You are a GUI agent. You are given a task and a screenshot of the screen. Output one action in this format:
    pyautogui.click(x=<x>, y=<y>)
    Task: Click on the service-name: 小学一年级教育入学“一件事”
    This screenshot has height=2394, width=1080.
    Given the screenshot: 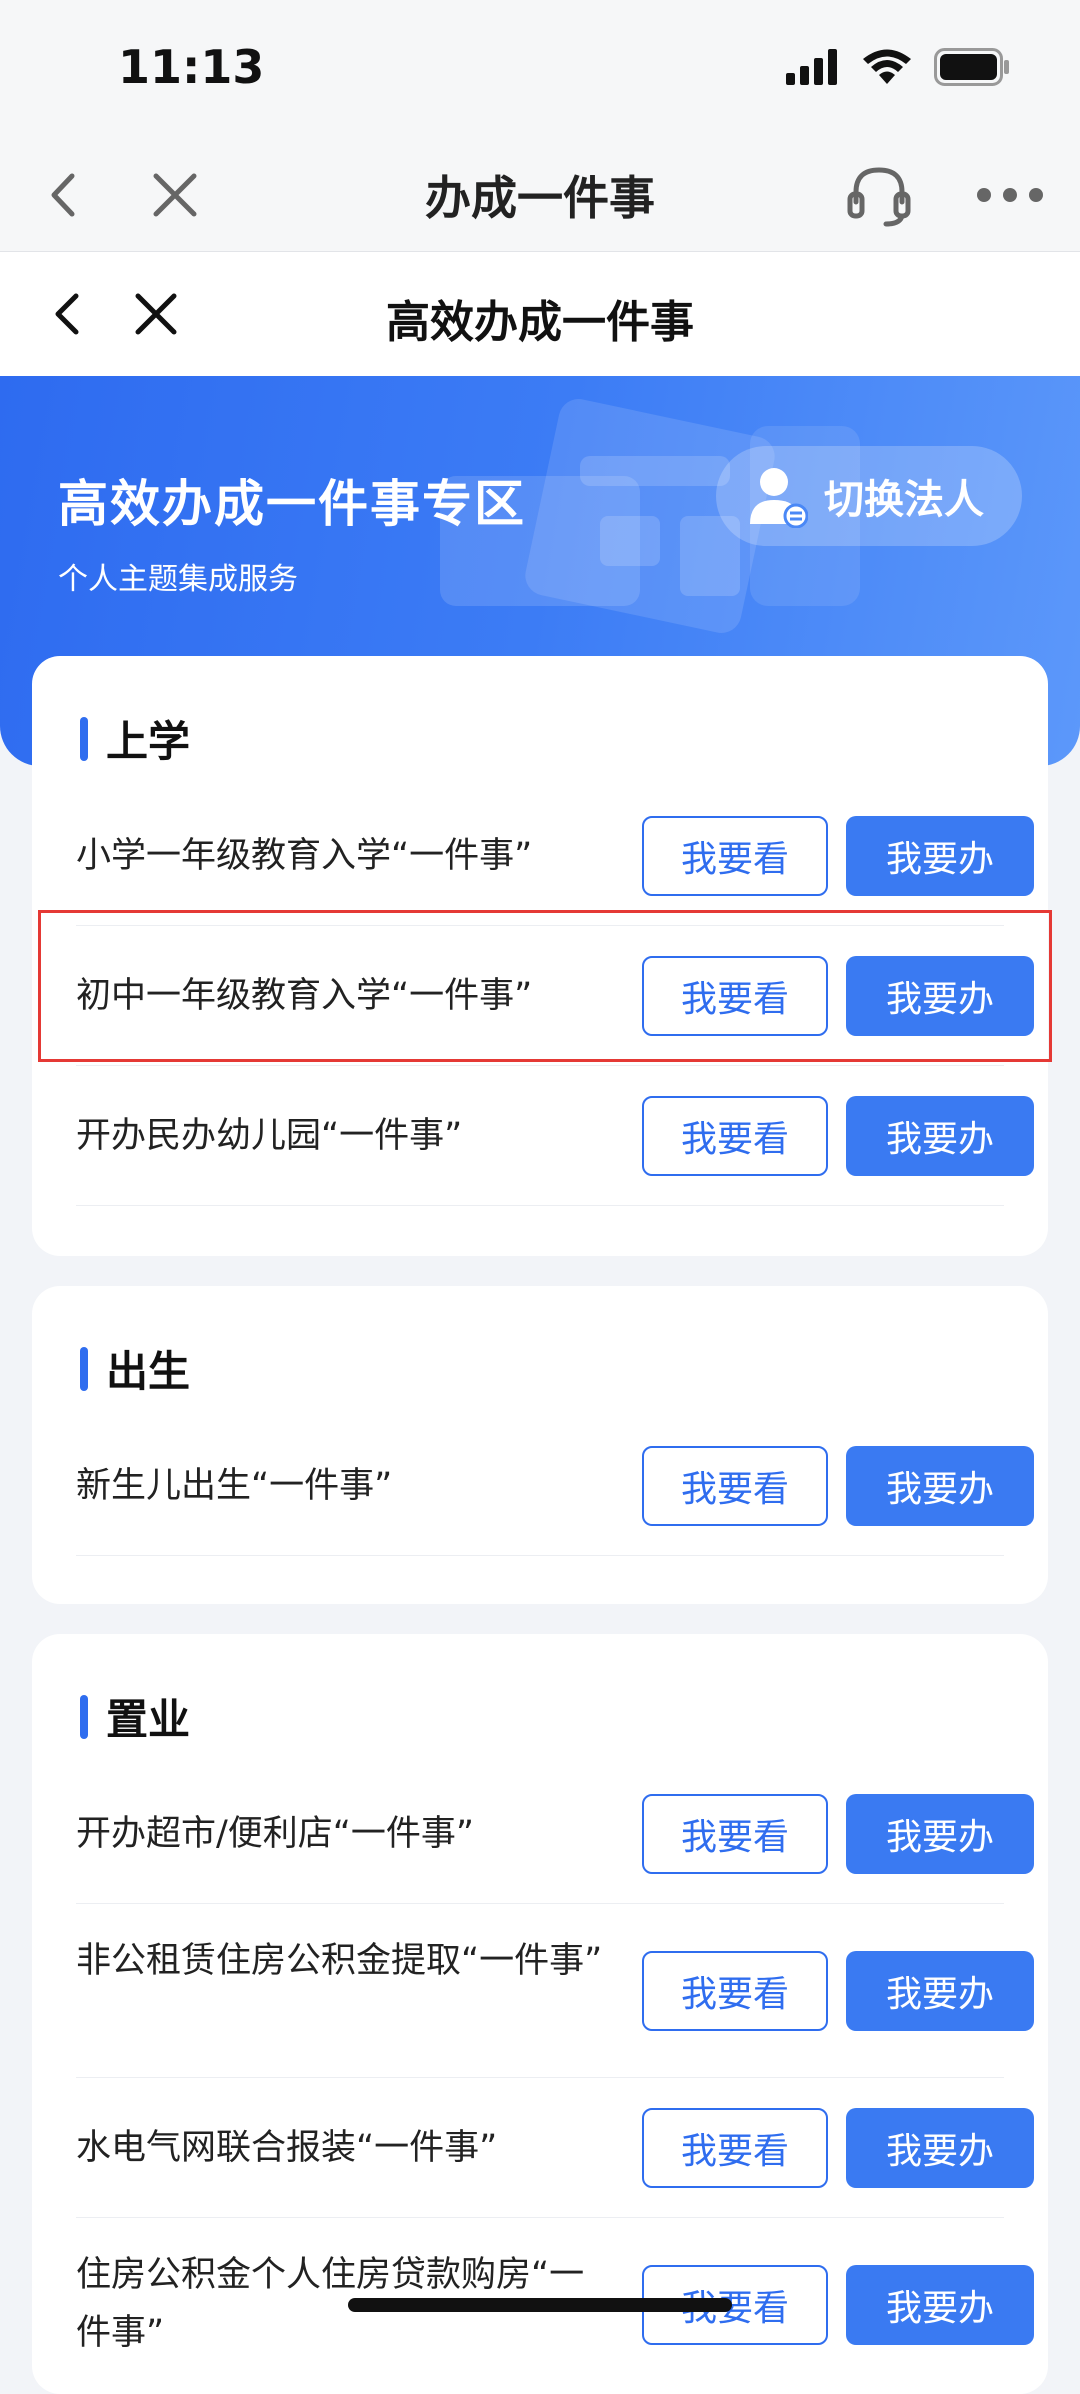 What is the action you would take?
    pyautogui.click(x=304, y=856)
    